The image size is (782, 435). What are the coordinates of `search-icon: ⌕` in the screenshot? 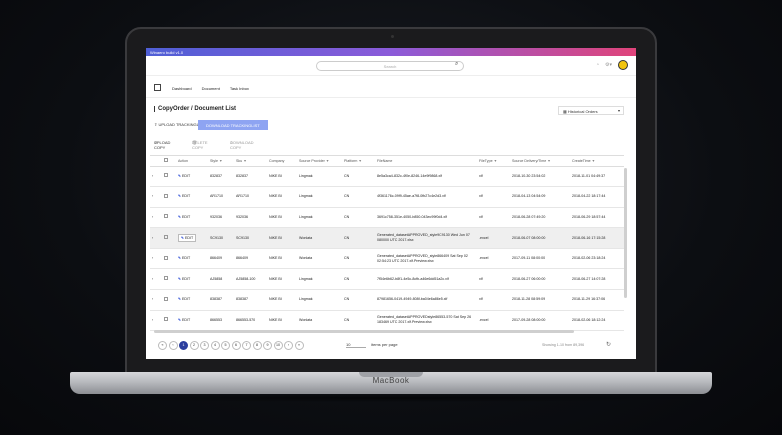 It's located at (456, 64).